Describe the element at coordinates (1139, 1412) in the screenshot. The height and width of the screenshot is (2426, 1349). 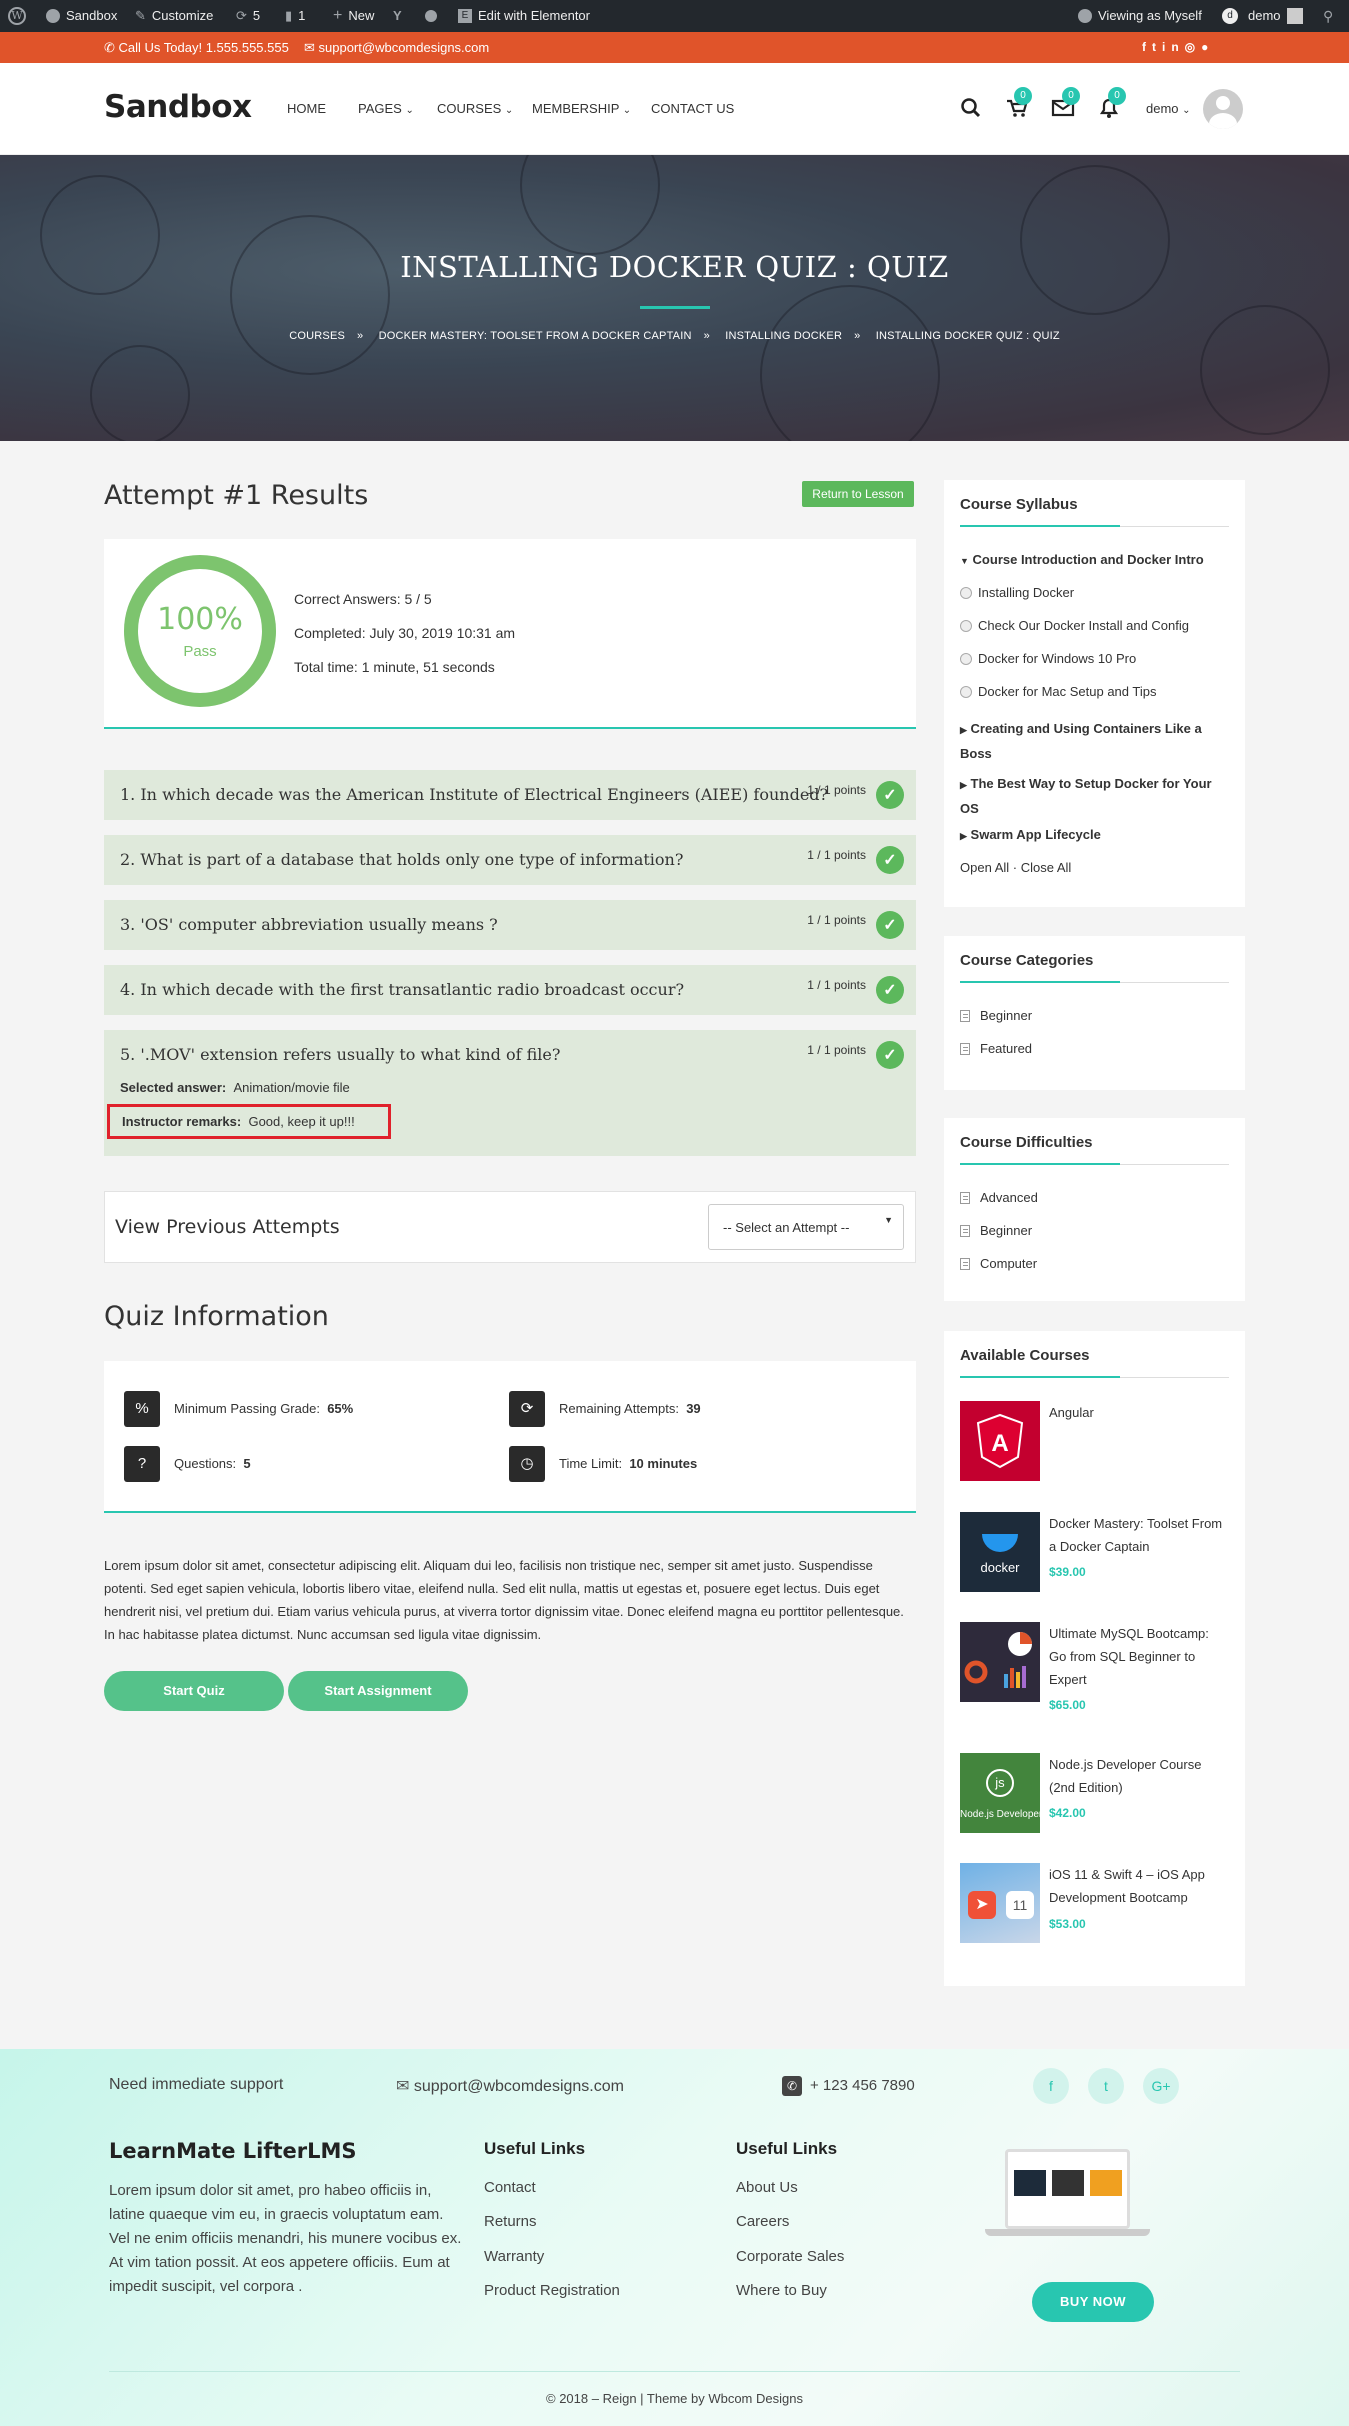
I see `course-title: Angular` at that location.